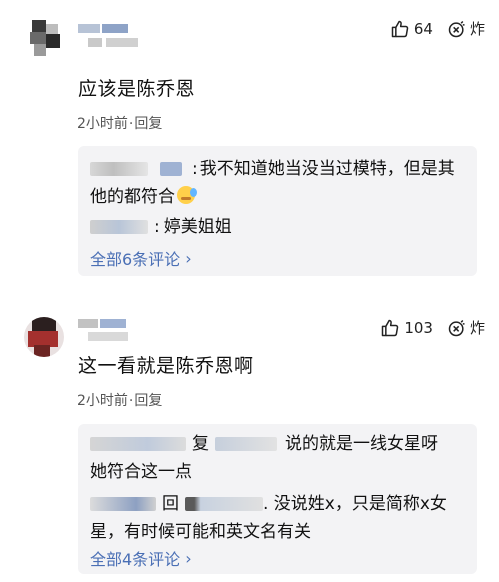  Describe the element at coordinates (187, 195) in the screenshot. I see `emoji-icon` at that location.